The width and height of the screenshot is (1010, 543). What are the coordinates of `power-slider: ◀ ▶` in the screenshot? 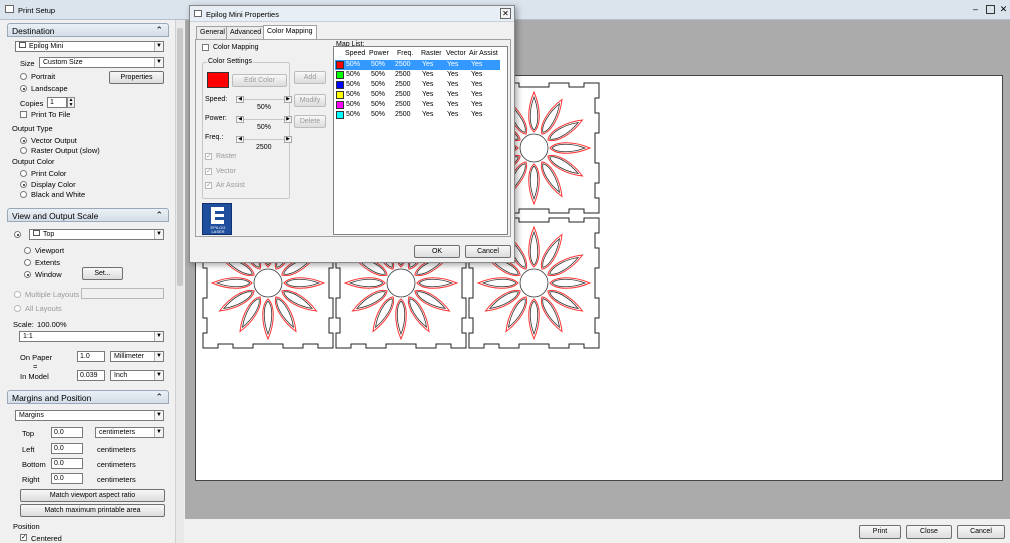 It's located at (264, 119).